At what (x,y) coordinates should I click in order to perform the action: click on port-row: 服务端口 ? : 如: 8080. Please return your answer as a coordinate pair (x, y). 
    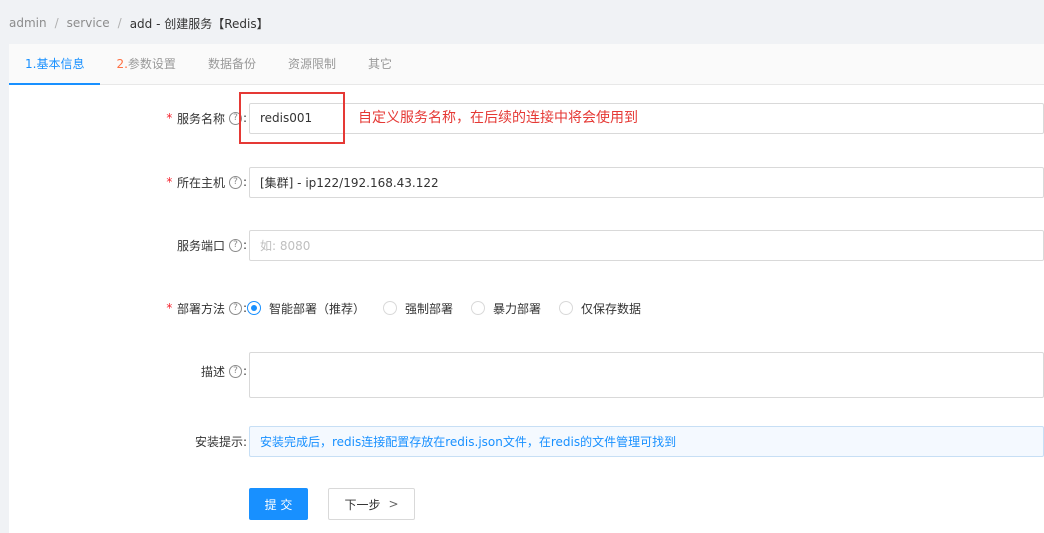
    Looking at the image, I should click on (526, 245).